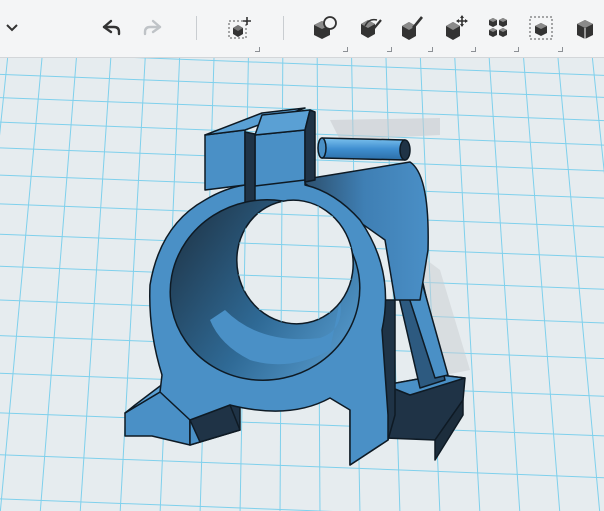 Image resolution: width=604 pixels, height=511 pixels. What do you see at coordinates (257, 49) in the screenshot?
I see `transform-menu-indicator` at bounding box center [257, 49].